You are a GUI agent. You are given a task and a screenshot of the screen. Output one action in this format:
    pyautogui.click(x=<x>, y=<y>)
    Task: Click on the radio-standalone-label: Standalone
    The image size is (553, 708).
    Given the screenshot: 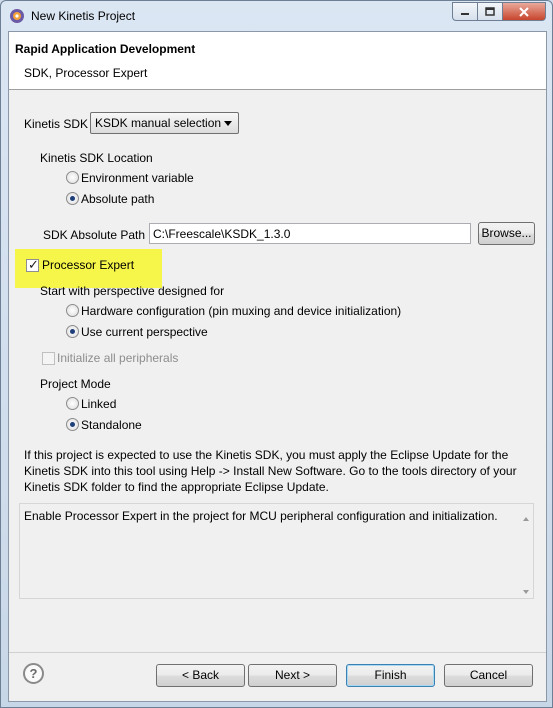 What is the action you would take?
    pyautogui.click(x=111, y=425)
    